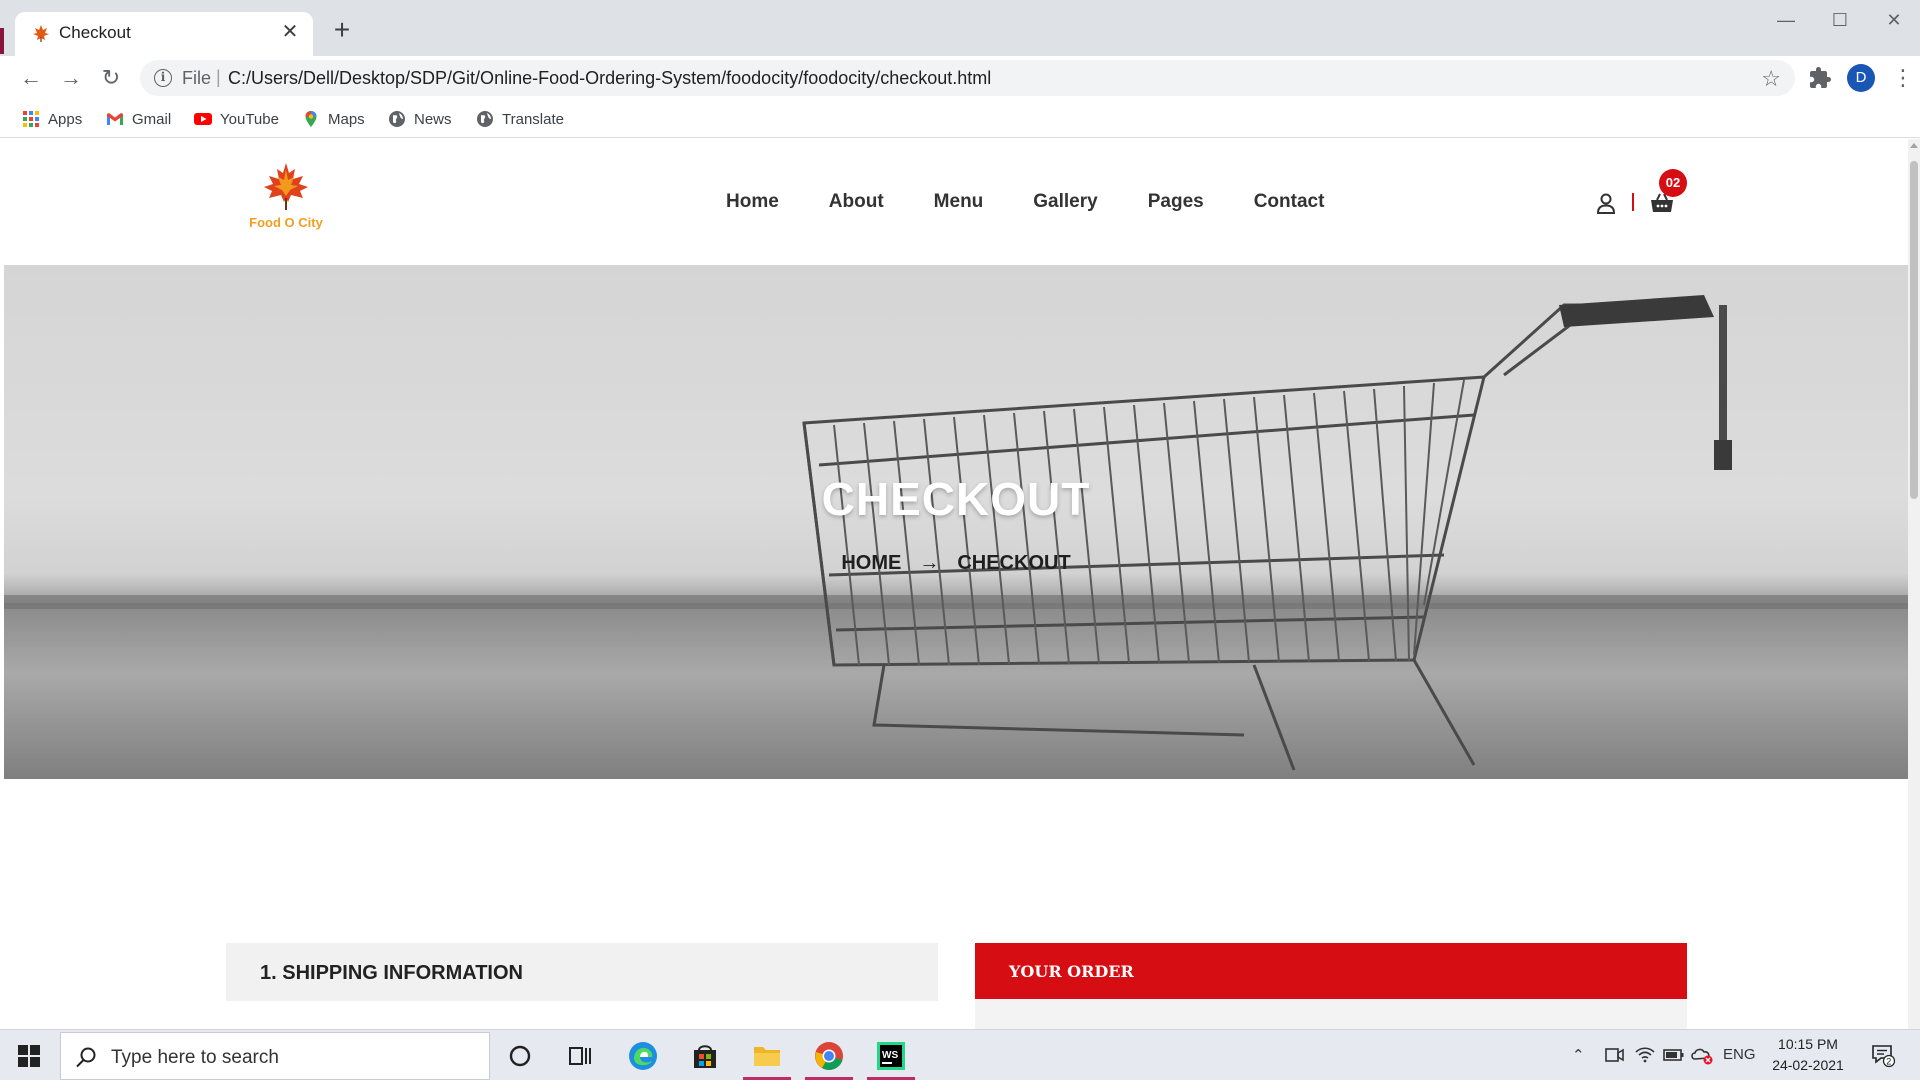  Describe the element at coordinates (1808, 1055) in the screenshot. I see `system-clock: 10:15 PM 24-02-2021` at that location.